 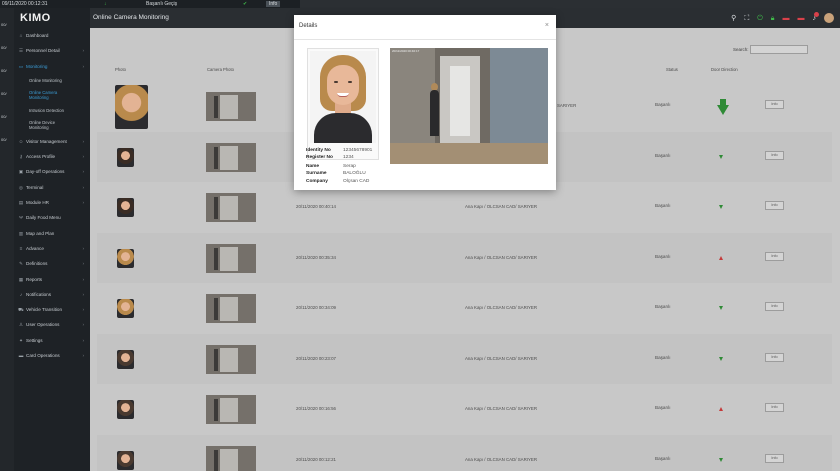 I want to click on sidebar-item-label: Dashboard, so click(x=37, y=35).